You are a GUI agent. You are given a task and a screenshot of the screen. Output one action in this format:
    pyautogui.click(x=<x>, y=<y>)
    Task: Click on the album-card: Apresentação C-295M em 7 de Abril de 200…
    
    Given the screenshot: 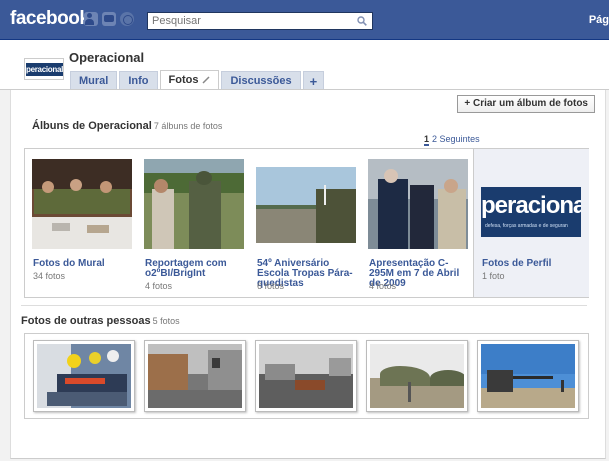 What is the action you would take?
    pyautogui.click(x=417, y=223)
    